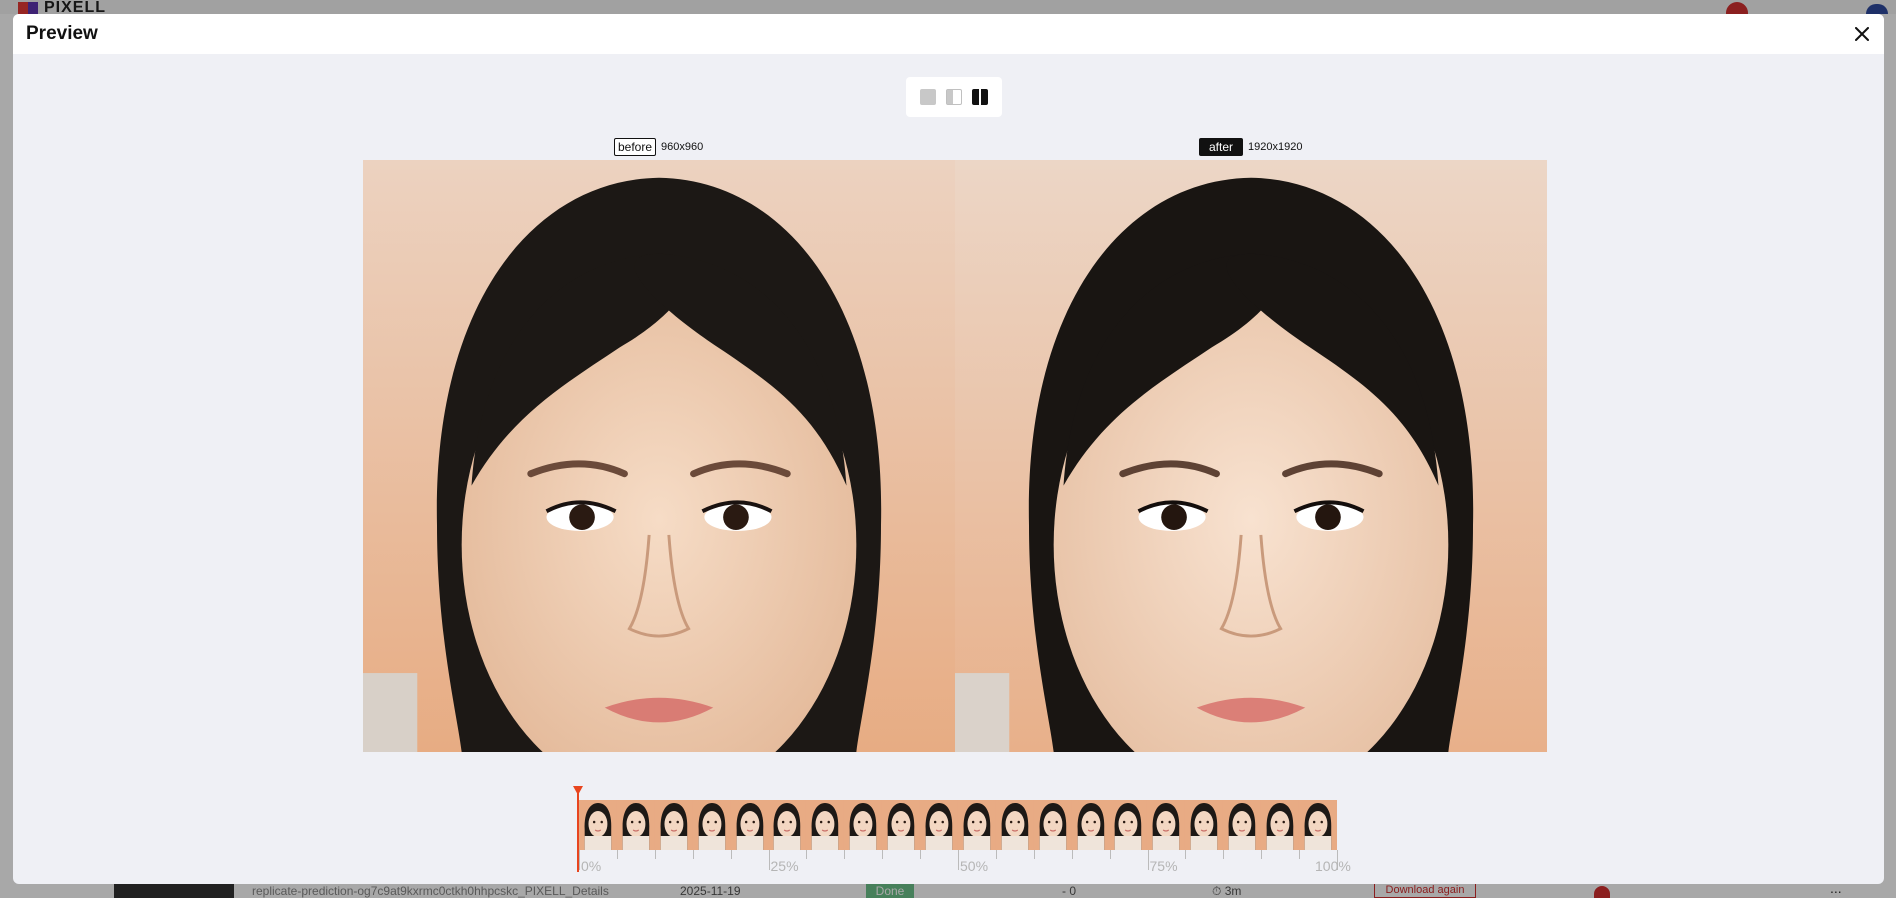  I want to click on close-icon, so click(1862, 34).